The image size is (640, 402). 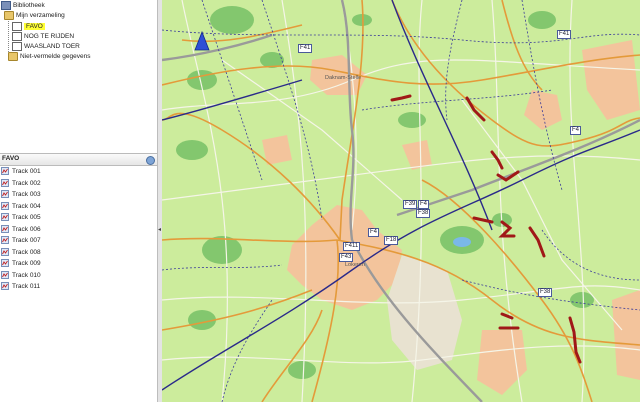 I want to click on track-label: Track 007, so click(x=26, y=240).